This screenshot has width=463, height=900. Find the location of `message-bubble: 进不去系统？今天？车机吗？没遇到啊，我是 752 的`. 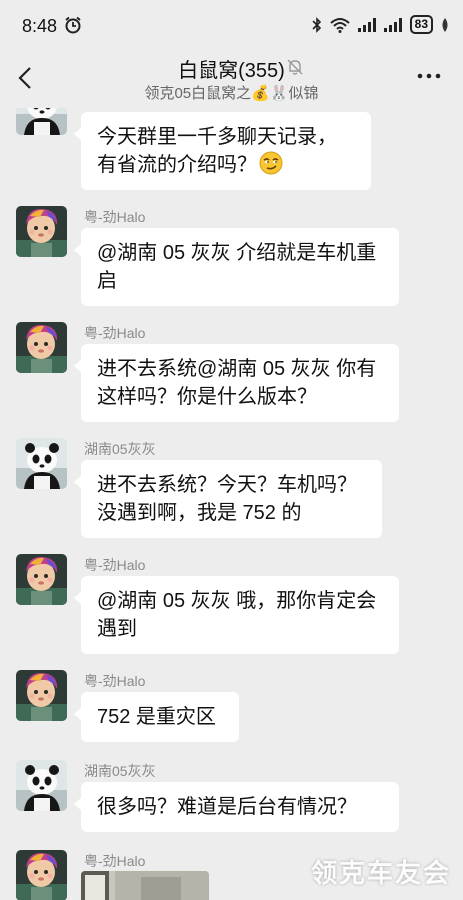

message-bubble: 进不去系统？今天？车机吗？没遇到啊，我是 752 的 is located at coordinates (228, 499).